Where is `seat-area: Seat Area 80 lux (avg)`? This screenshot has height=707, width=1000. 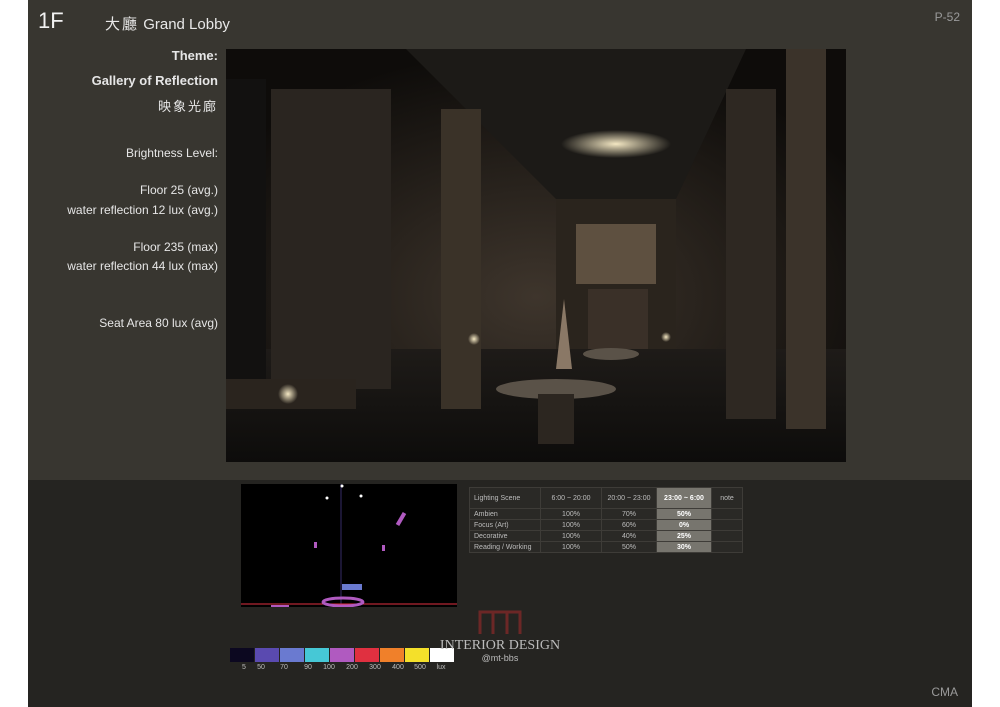 seat-area: Seat Area 80 lux (avg) is located at coordinates (158, 323).